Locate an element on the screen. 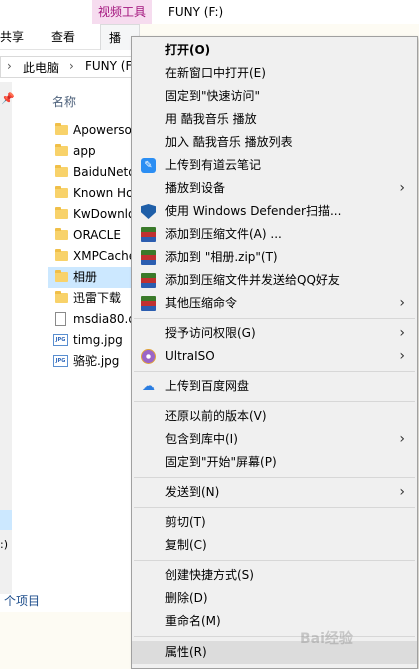 The width and height of the screenshot is (419, 669). window-title: FUNY (F:) is located at coordinates (196, 12).